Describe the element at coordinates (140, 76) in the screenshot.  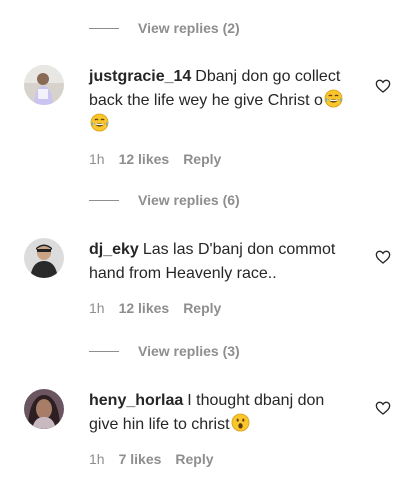
I see `comment-username: justgracie_14` at that location.